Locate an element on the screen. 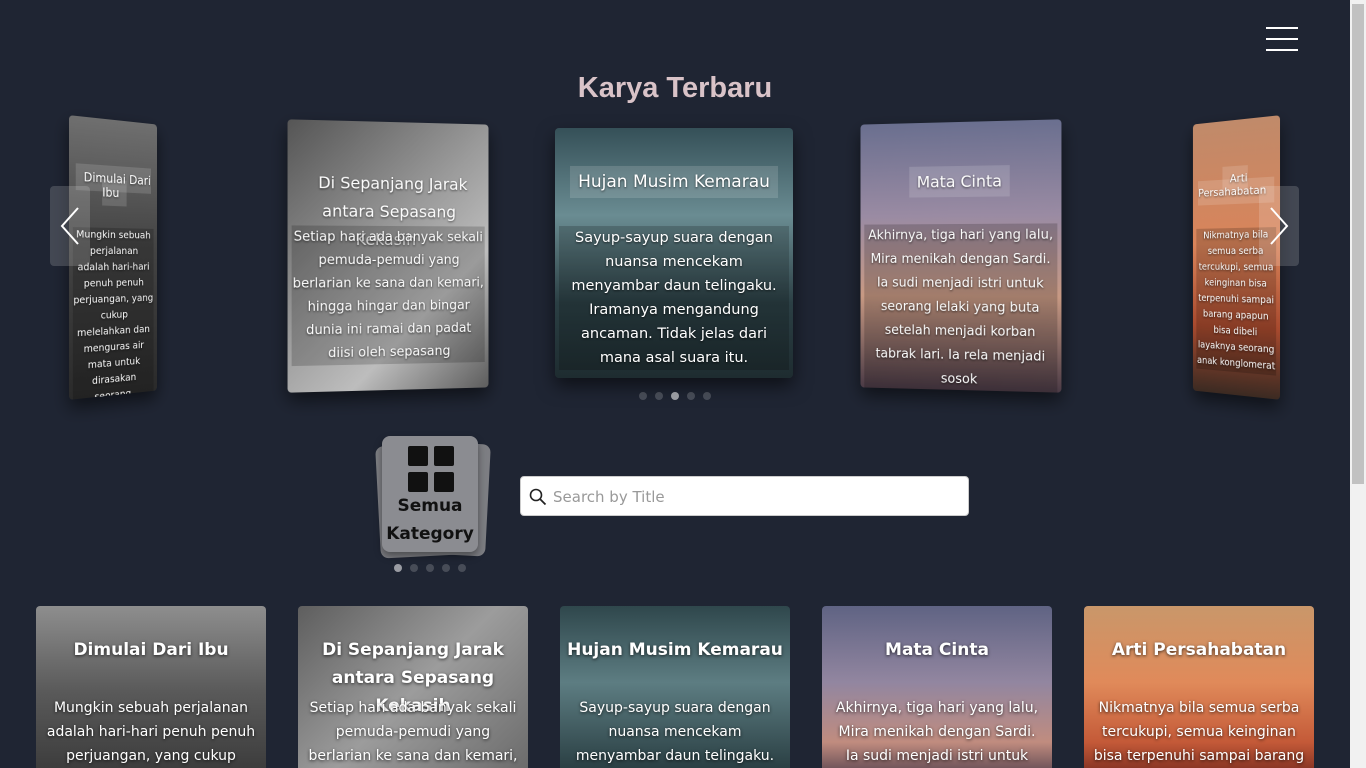 The image size is (1366, 768). story-card-title: Arti Persahabatan is located at coordinates (1199, 650).